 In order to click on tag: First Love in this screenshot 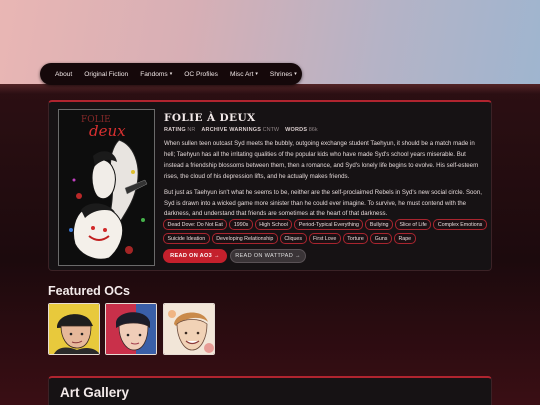, I will do `click(324, 238)`.